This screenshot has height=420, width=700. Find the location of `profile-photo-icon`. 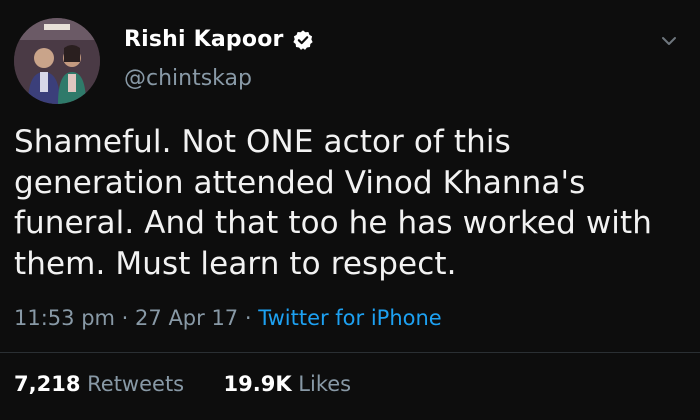

profile-photo-icon is located at coordinates (57, 61).